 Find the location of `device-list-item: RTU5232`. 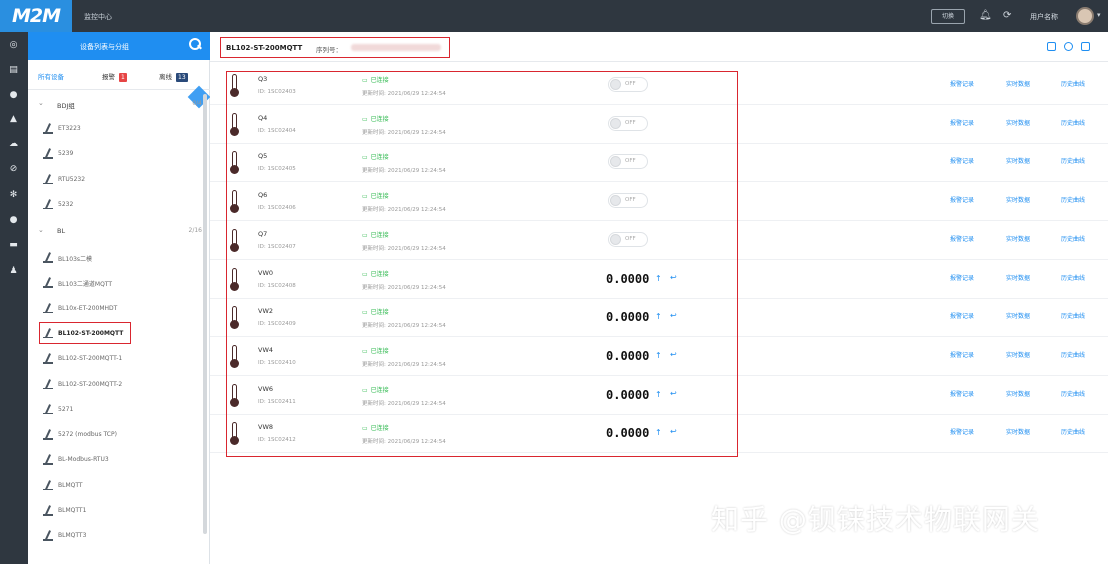

device-list-item: RTU5232 is located at coordinates (119, 180).